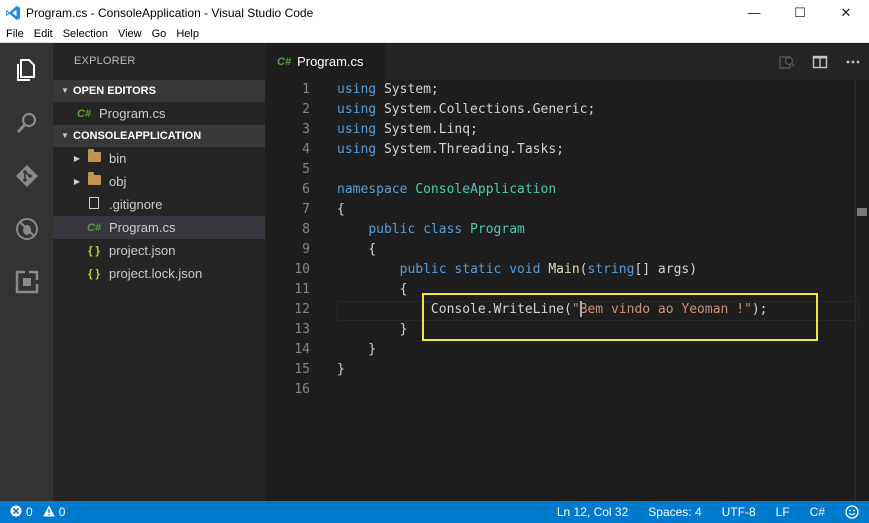 Image resolution: width=869 pixels, height=523 pixels. What do you see at coordinates (786, 61) in the screenshot?
I see `open-changes-button` at bounding box center [786, 61].